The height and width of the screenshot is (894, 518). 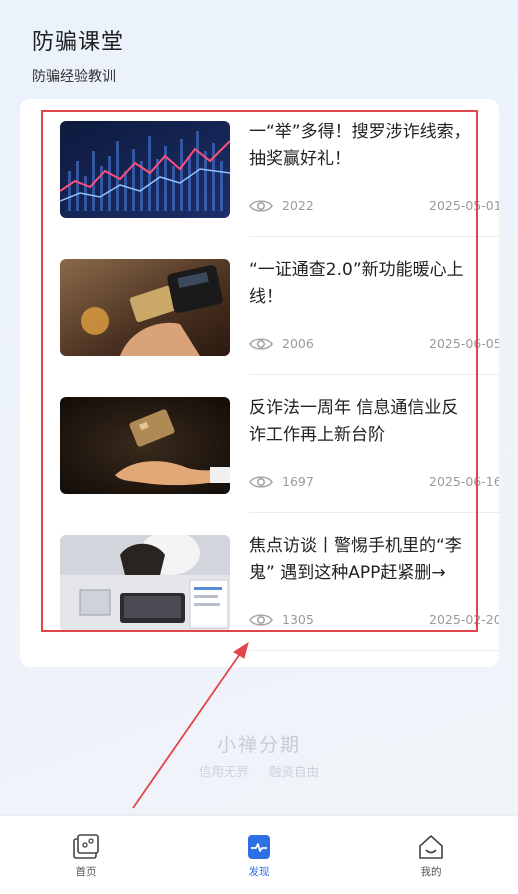 I want to click on floating-card-hand-image, so click(x=145, y=445).